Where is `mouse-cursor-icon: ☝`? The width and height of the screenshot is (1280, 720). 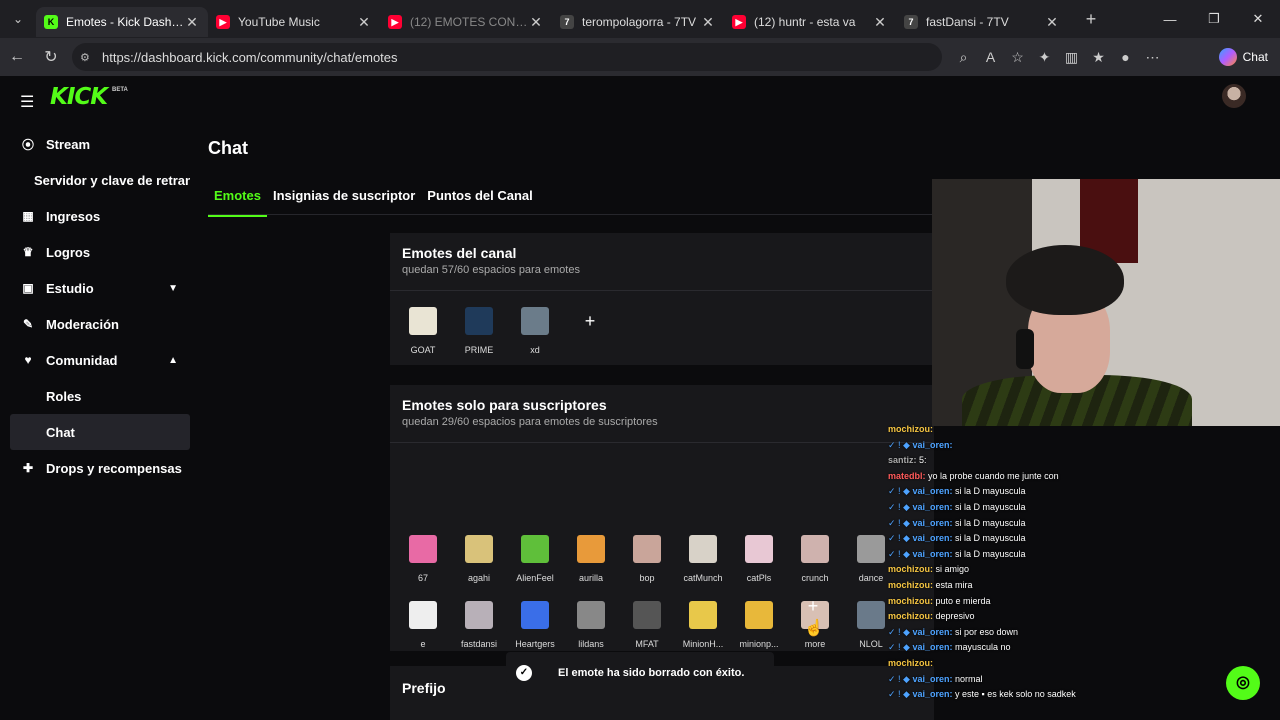 mouse-cursor-icon: ☝ is located at coordinates (814, 628).